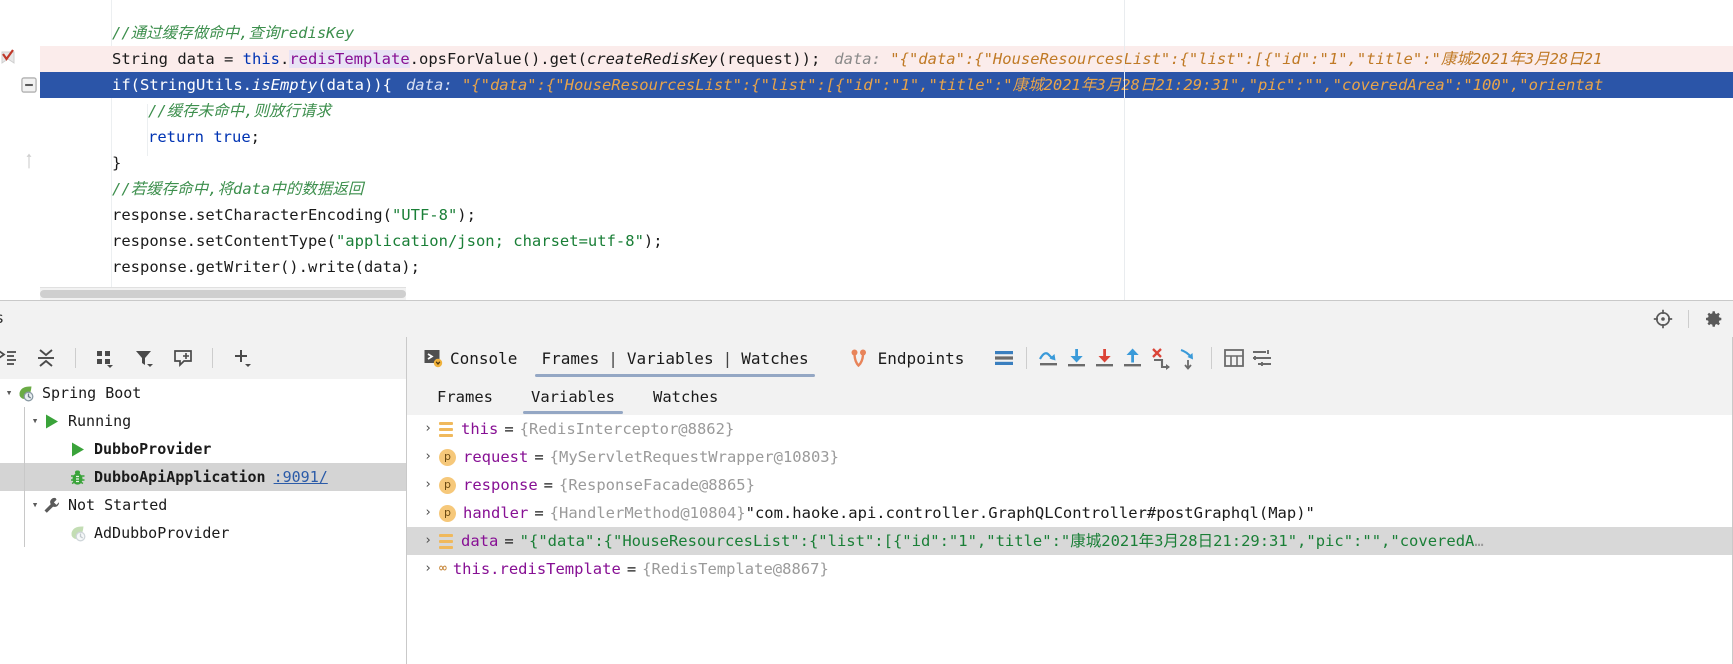  What do you see at coordinates (627, 429) in the screenshot?
I see `variable-type: {RedisInterceptor@8862}` at bounding box center [627, 429].